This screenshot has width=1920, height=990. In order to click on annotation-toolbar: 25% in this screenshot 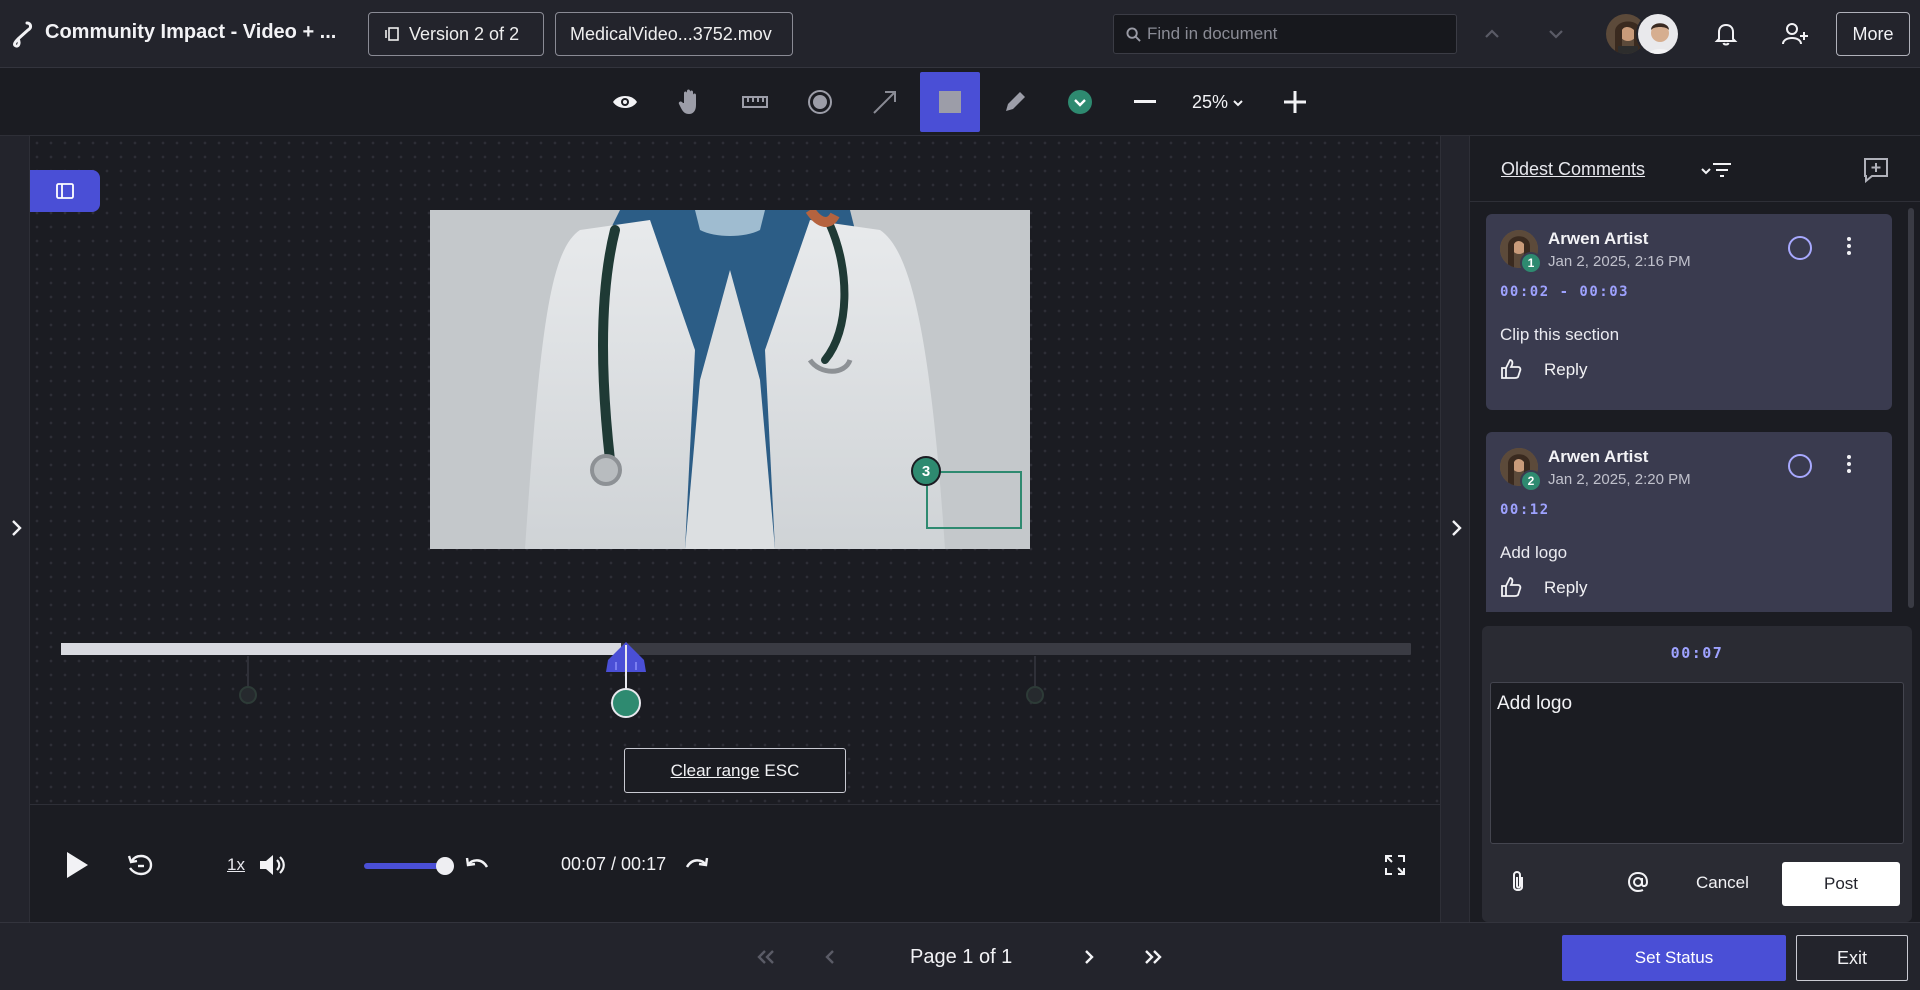, I will do `click(960, 102)`.